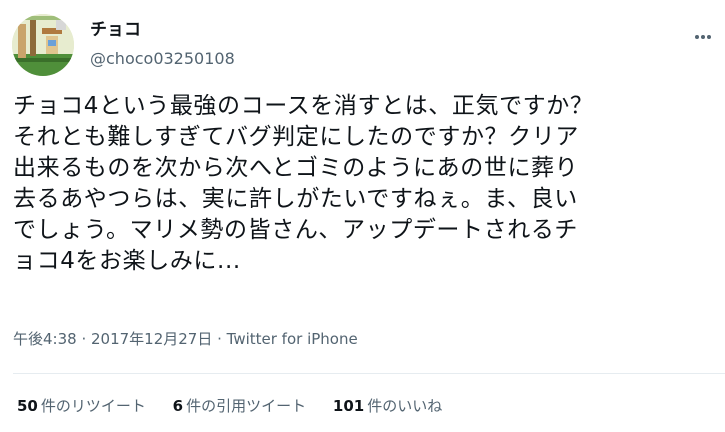 The width and height of the screenshot is (725, 432). Describe the element at coordinates (295, 199) in the screenshot. I see `tweet-text-line: 去るあやつらは、実に許しがたいですねぇ。ま、良い` at that location.